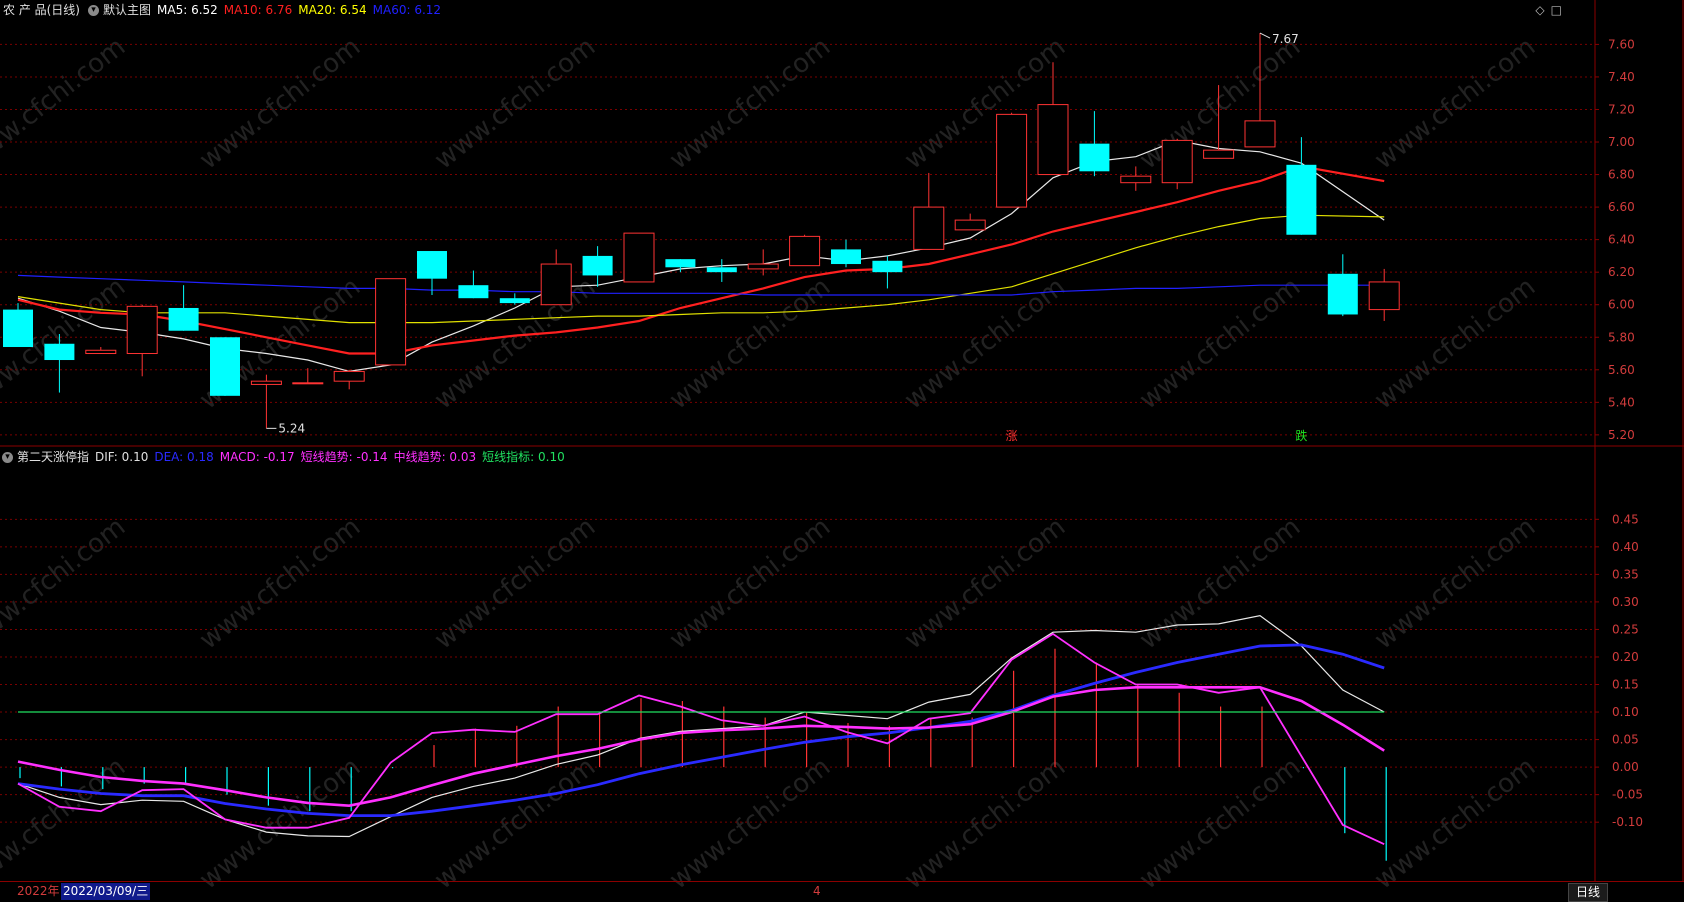 This screenshot has width=1684, height=902. Describe the element at coordinates (1621, 435) in the screenshot. I see `y-tick-label: 5.20` at that location.